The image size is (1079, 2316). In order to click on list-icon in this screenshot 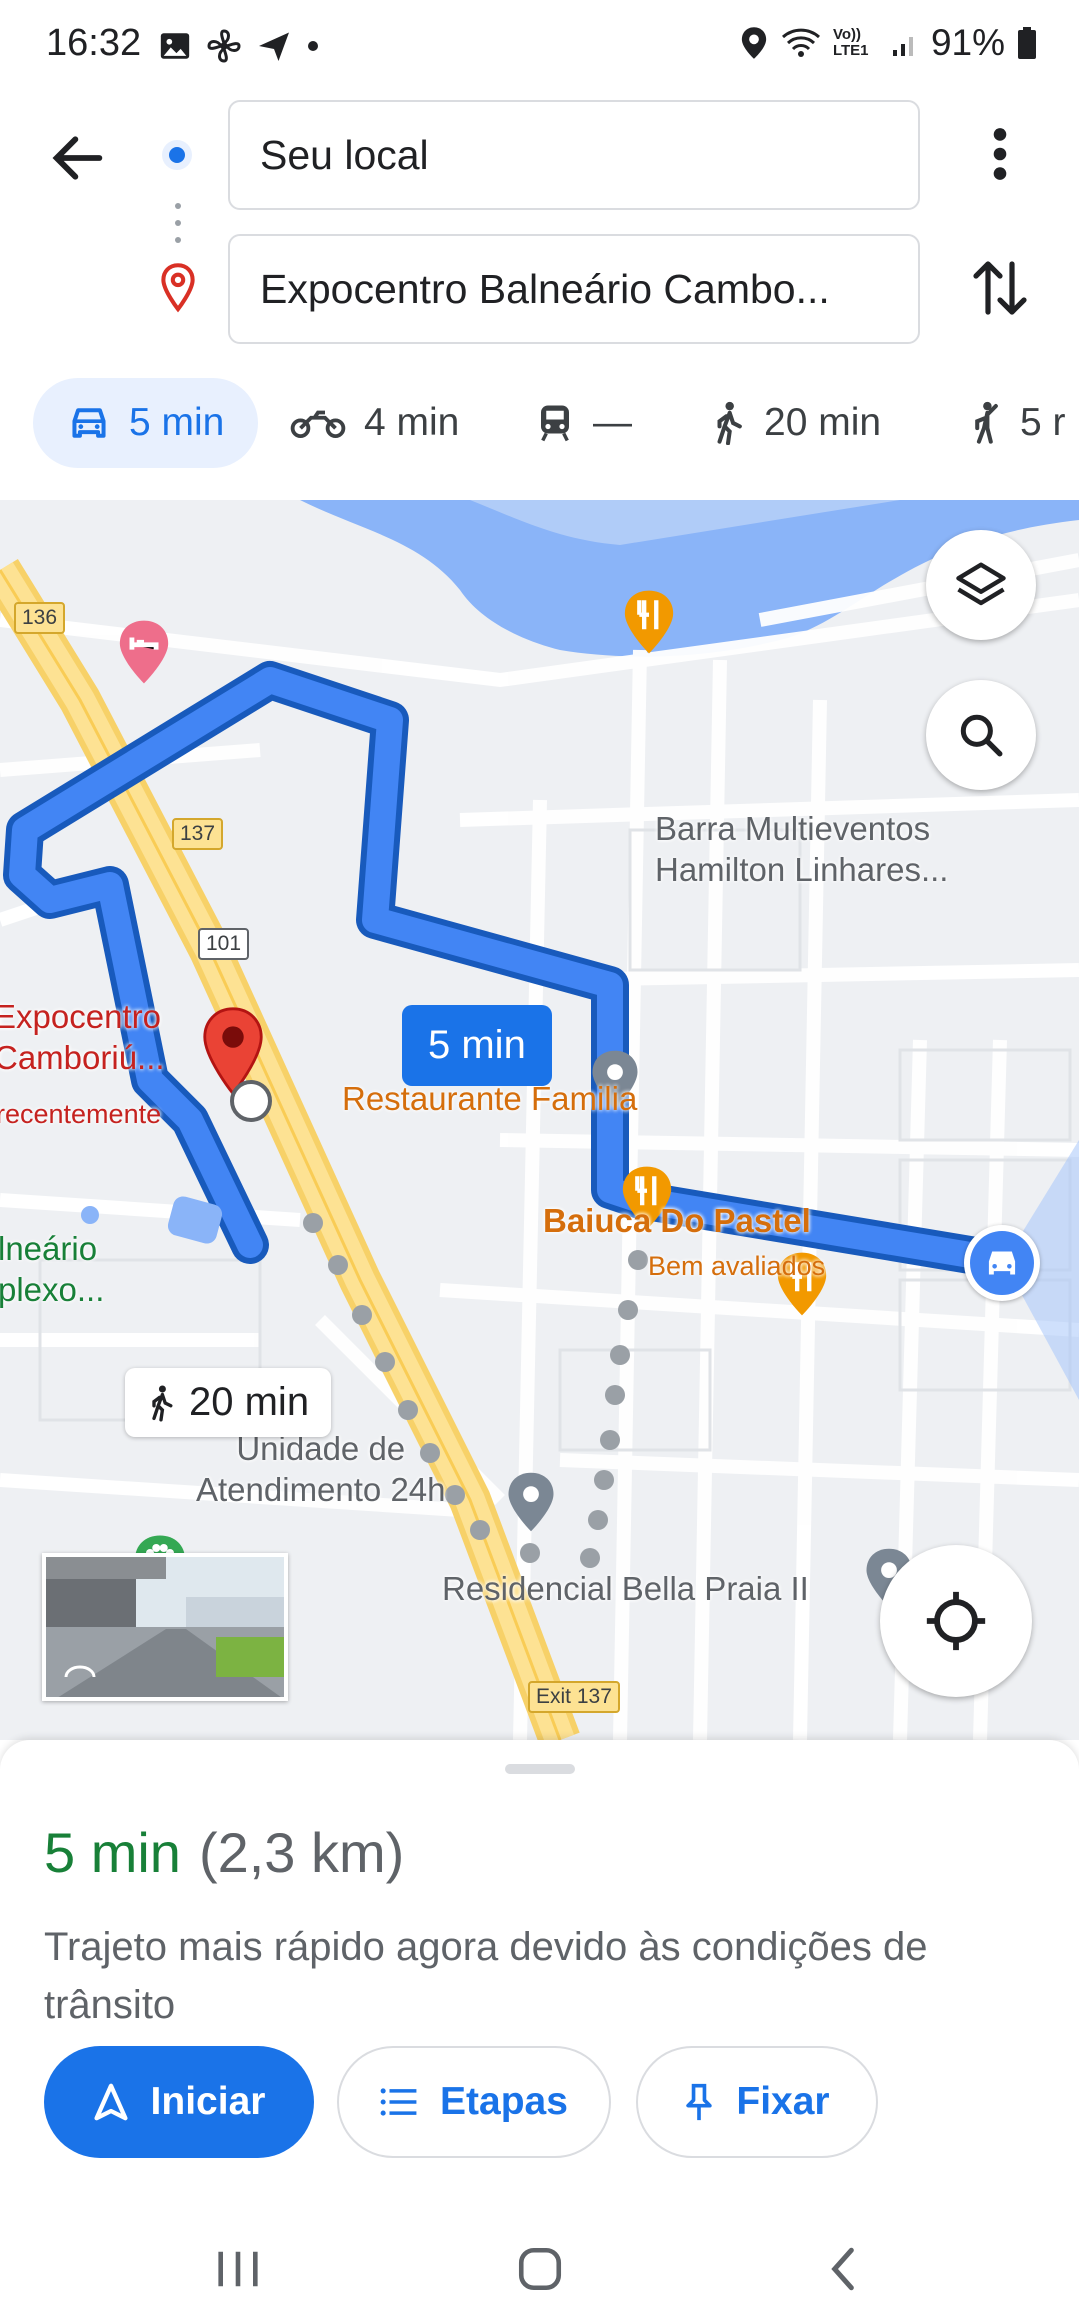, I will do `click(398, 2102)`.